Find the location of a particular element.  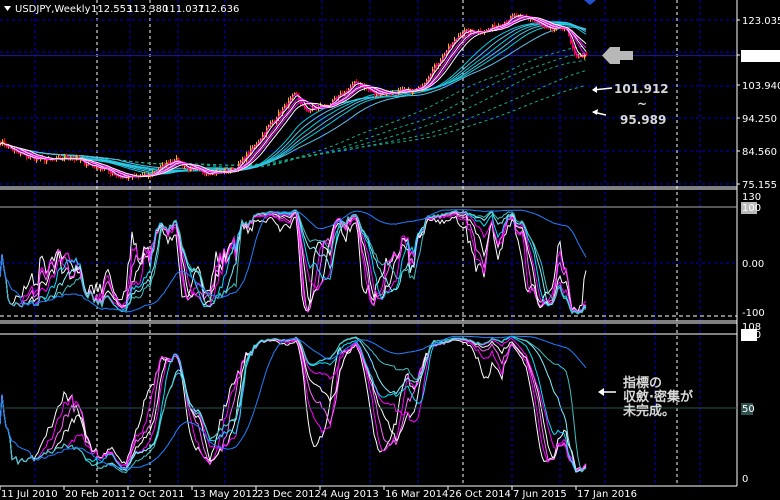

note-line-2: 収斂·密集が is located at coordinates (658, 397).